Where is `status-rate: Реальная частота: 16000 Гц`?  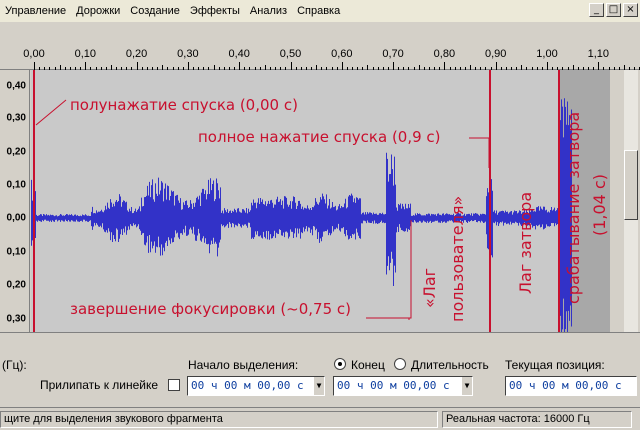 status-rate: Реальная частота: 16000 Гц is located at coordinates (537, 419).